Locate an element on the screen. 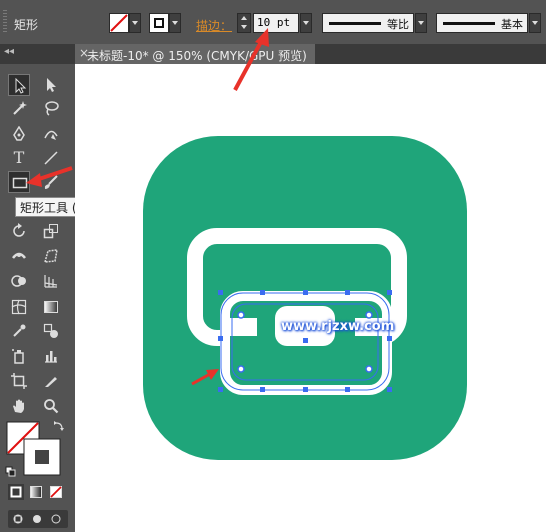 The height and width of the screenshot is (532, 546). shape-builder-icon is located at coordinates (18, 281).